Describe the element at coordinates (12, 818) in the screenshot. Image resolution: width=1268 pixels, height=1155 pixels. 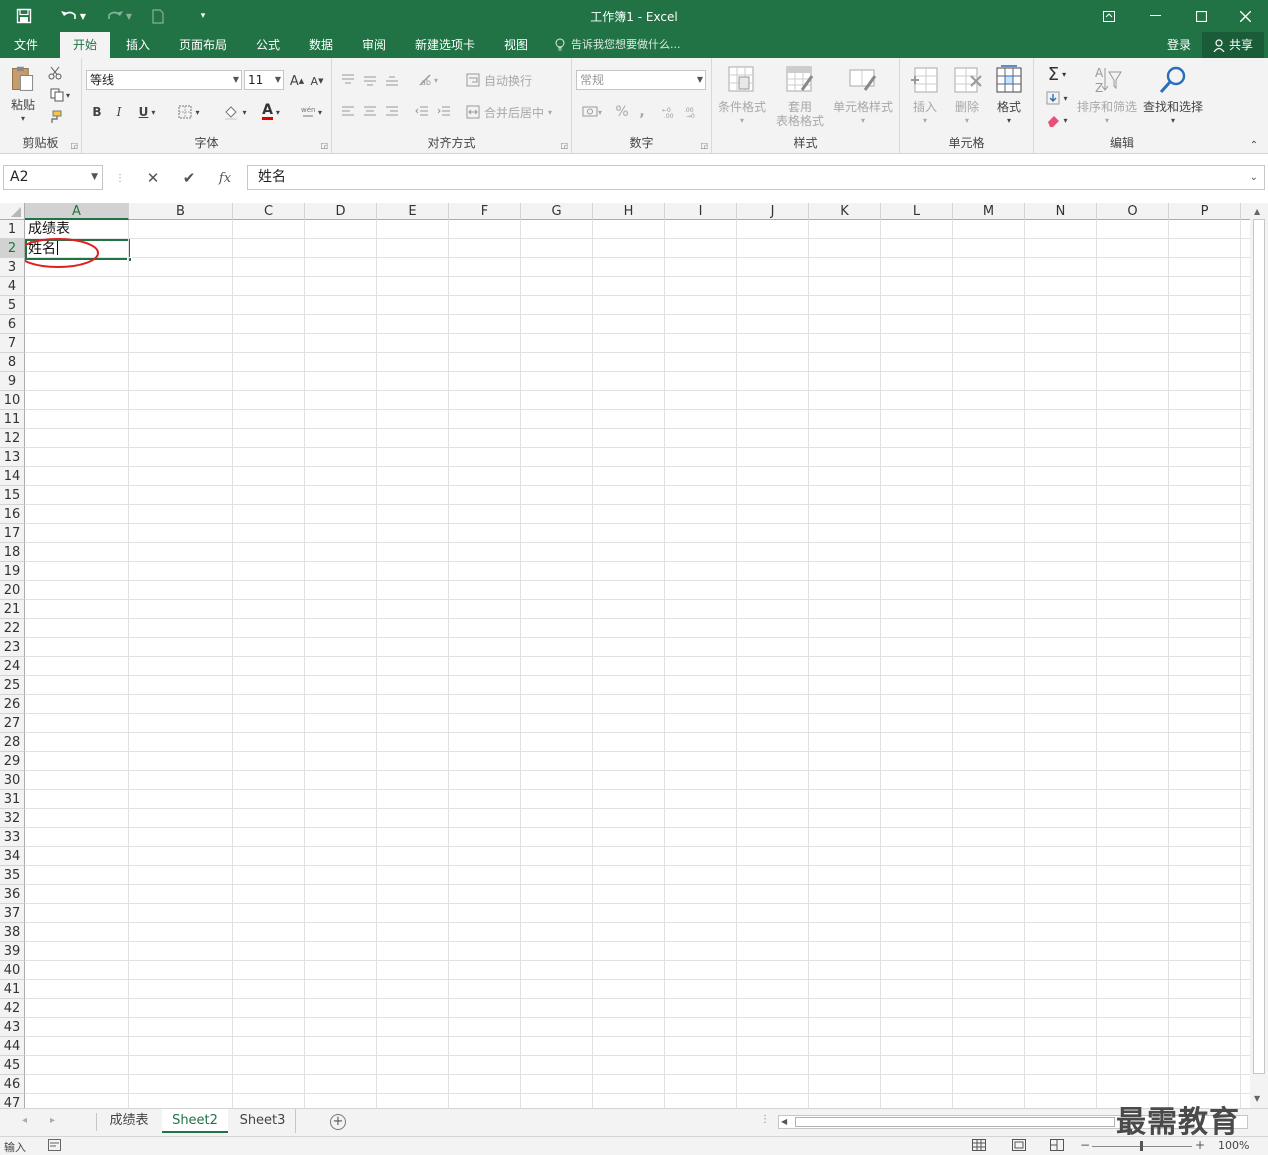
I see `row-header-32: 32` at that location.